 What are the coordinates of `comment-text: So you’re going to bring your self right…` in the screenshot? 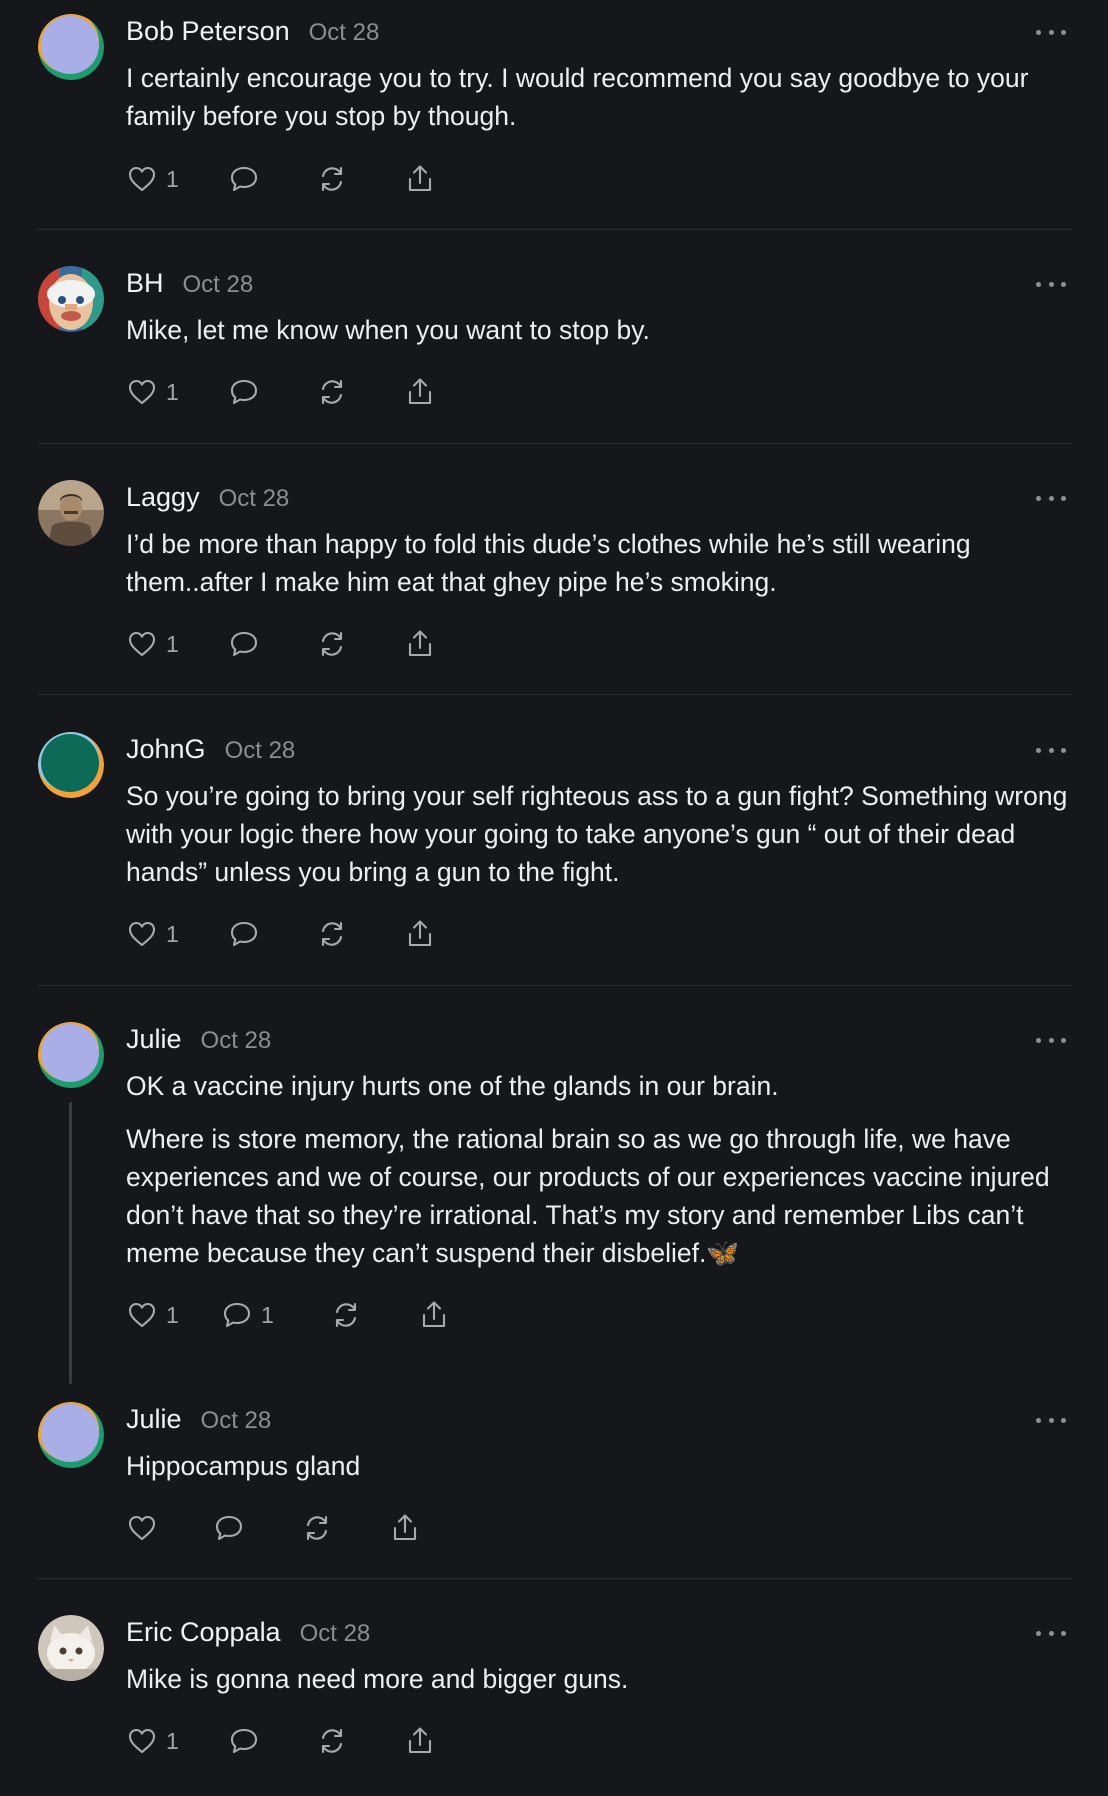 It's located at (597, 834).